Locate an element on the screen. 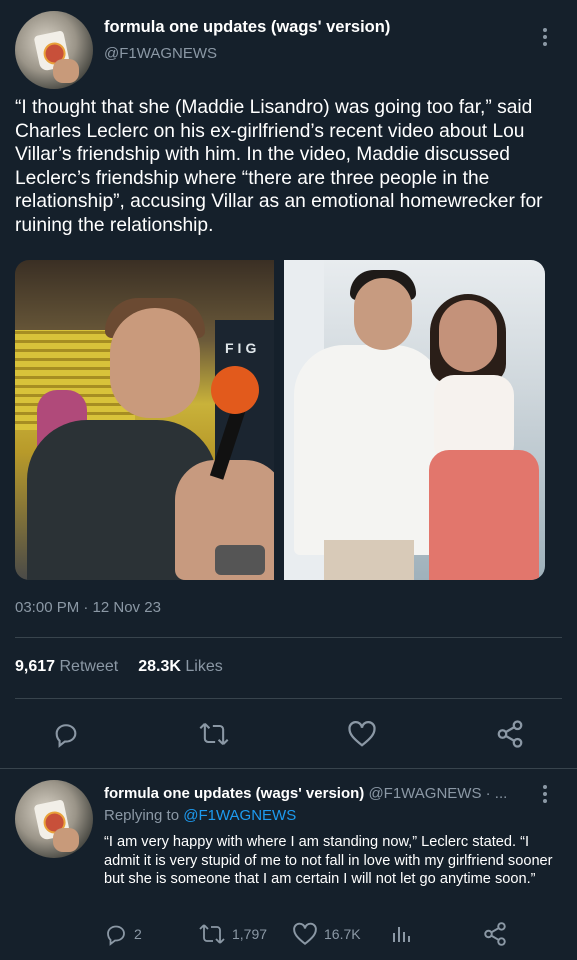  retweet-button is located at coordinates (214, 734).